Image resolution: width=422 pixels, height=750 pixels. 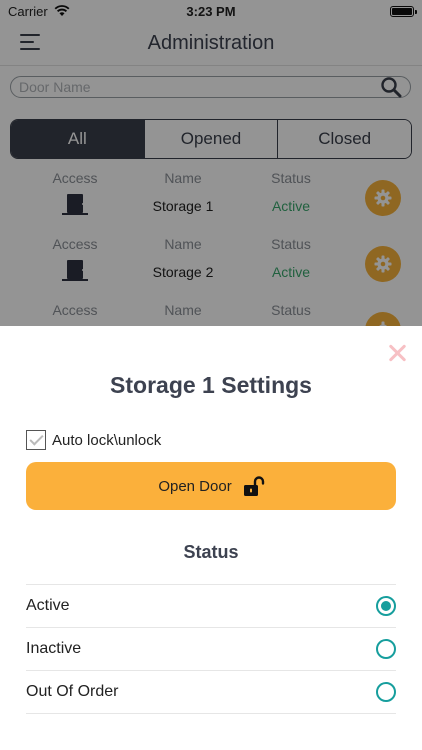 I want to click on auto-lock-label: Auto lock\unlock, so click(x=107, y=440).